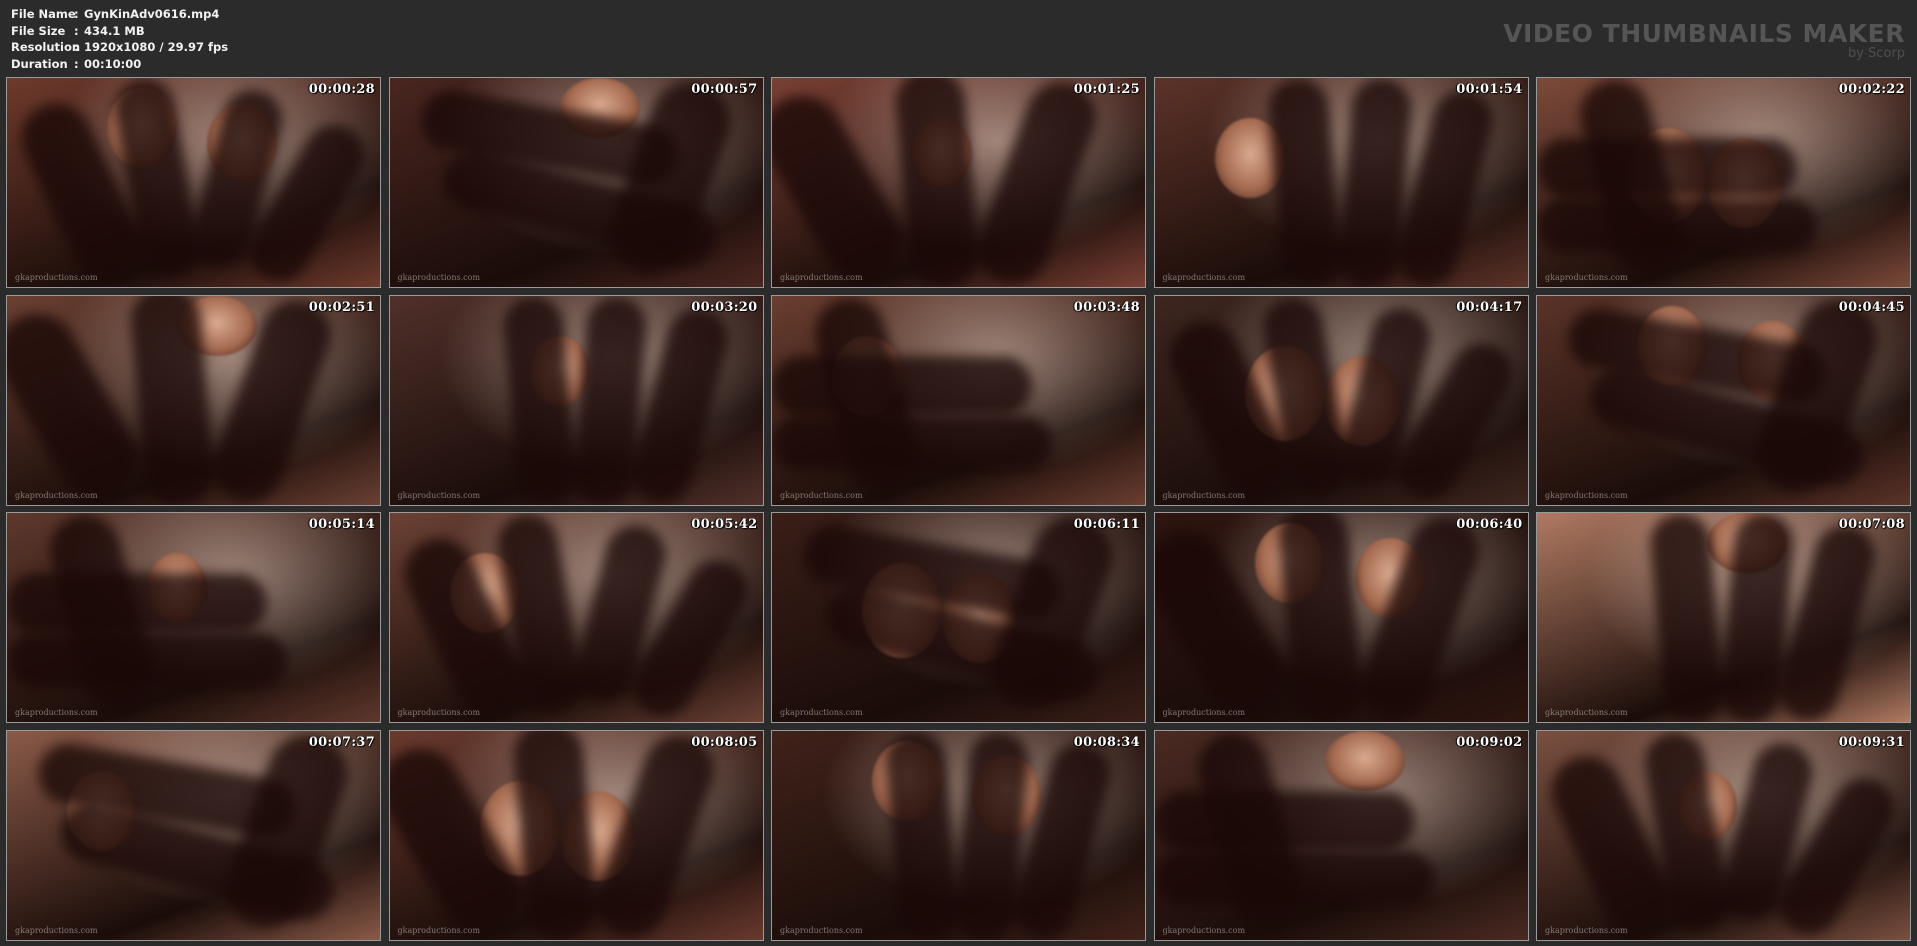  What do you see at coordinates (114, 30) in the screenshot?
I see `info-value: 434.1 MB` at bounding box center [114, 30].